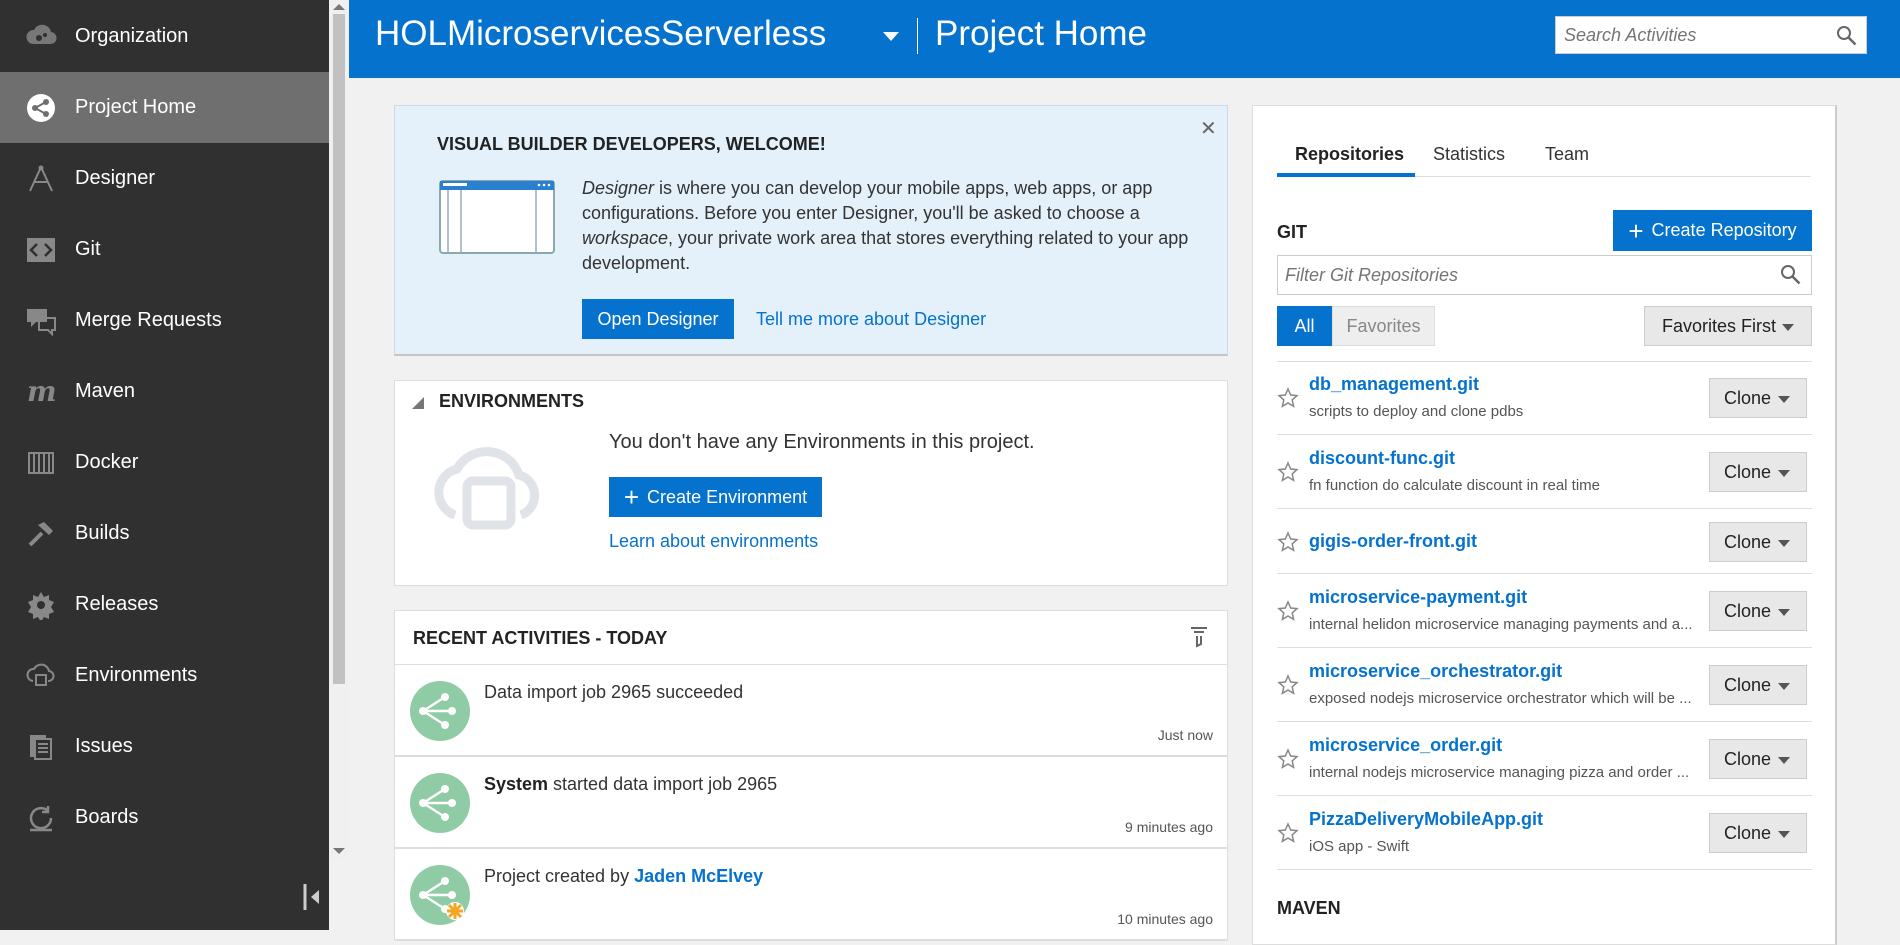  I want to click on tab-repositories: Repositories, so click(1349, 154).